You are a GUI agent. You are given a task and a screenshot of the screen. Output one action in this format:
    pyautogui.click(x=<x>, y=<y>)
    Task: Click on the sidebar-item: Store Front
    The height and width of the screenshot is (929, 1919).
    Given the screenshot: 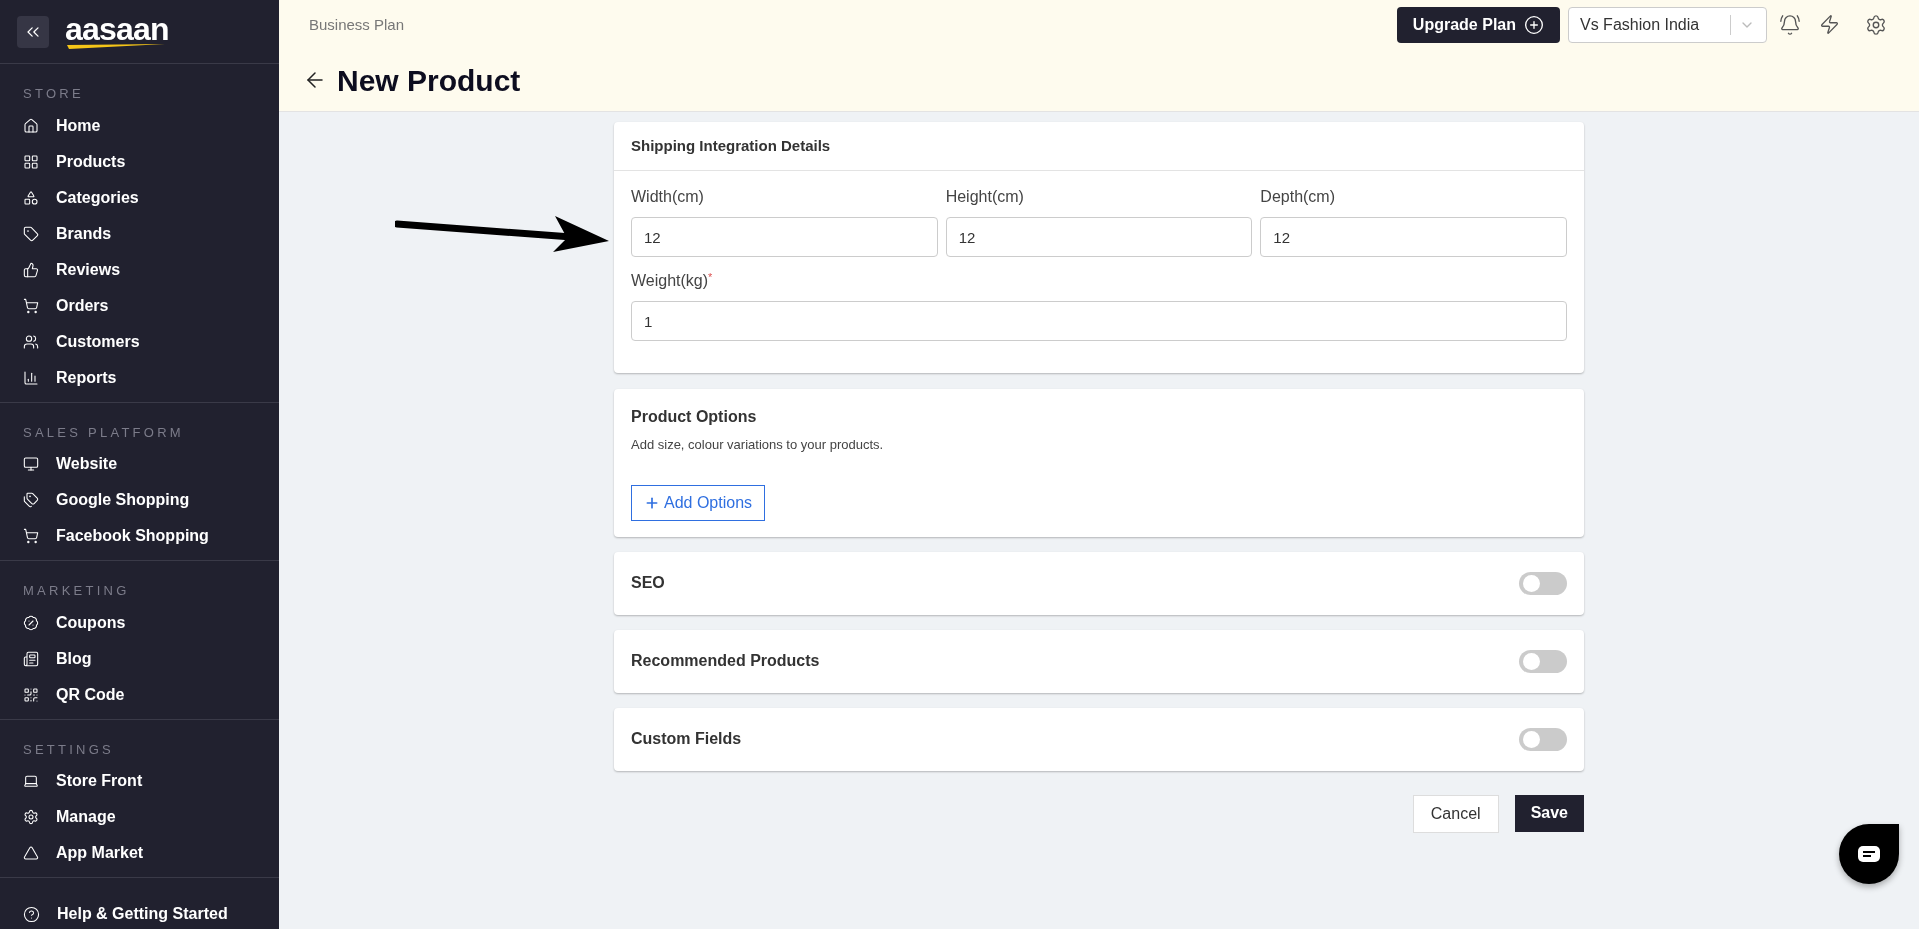 What is the action you would take?
    pyautogui.click(x=139, y=781)
    